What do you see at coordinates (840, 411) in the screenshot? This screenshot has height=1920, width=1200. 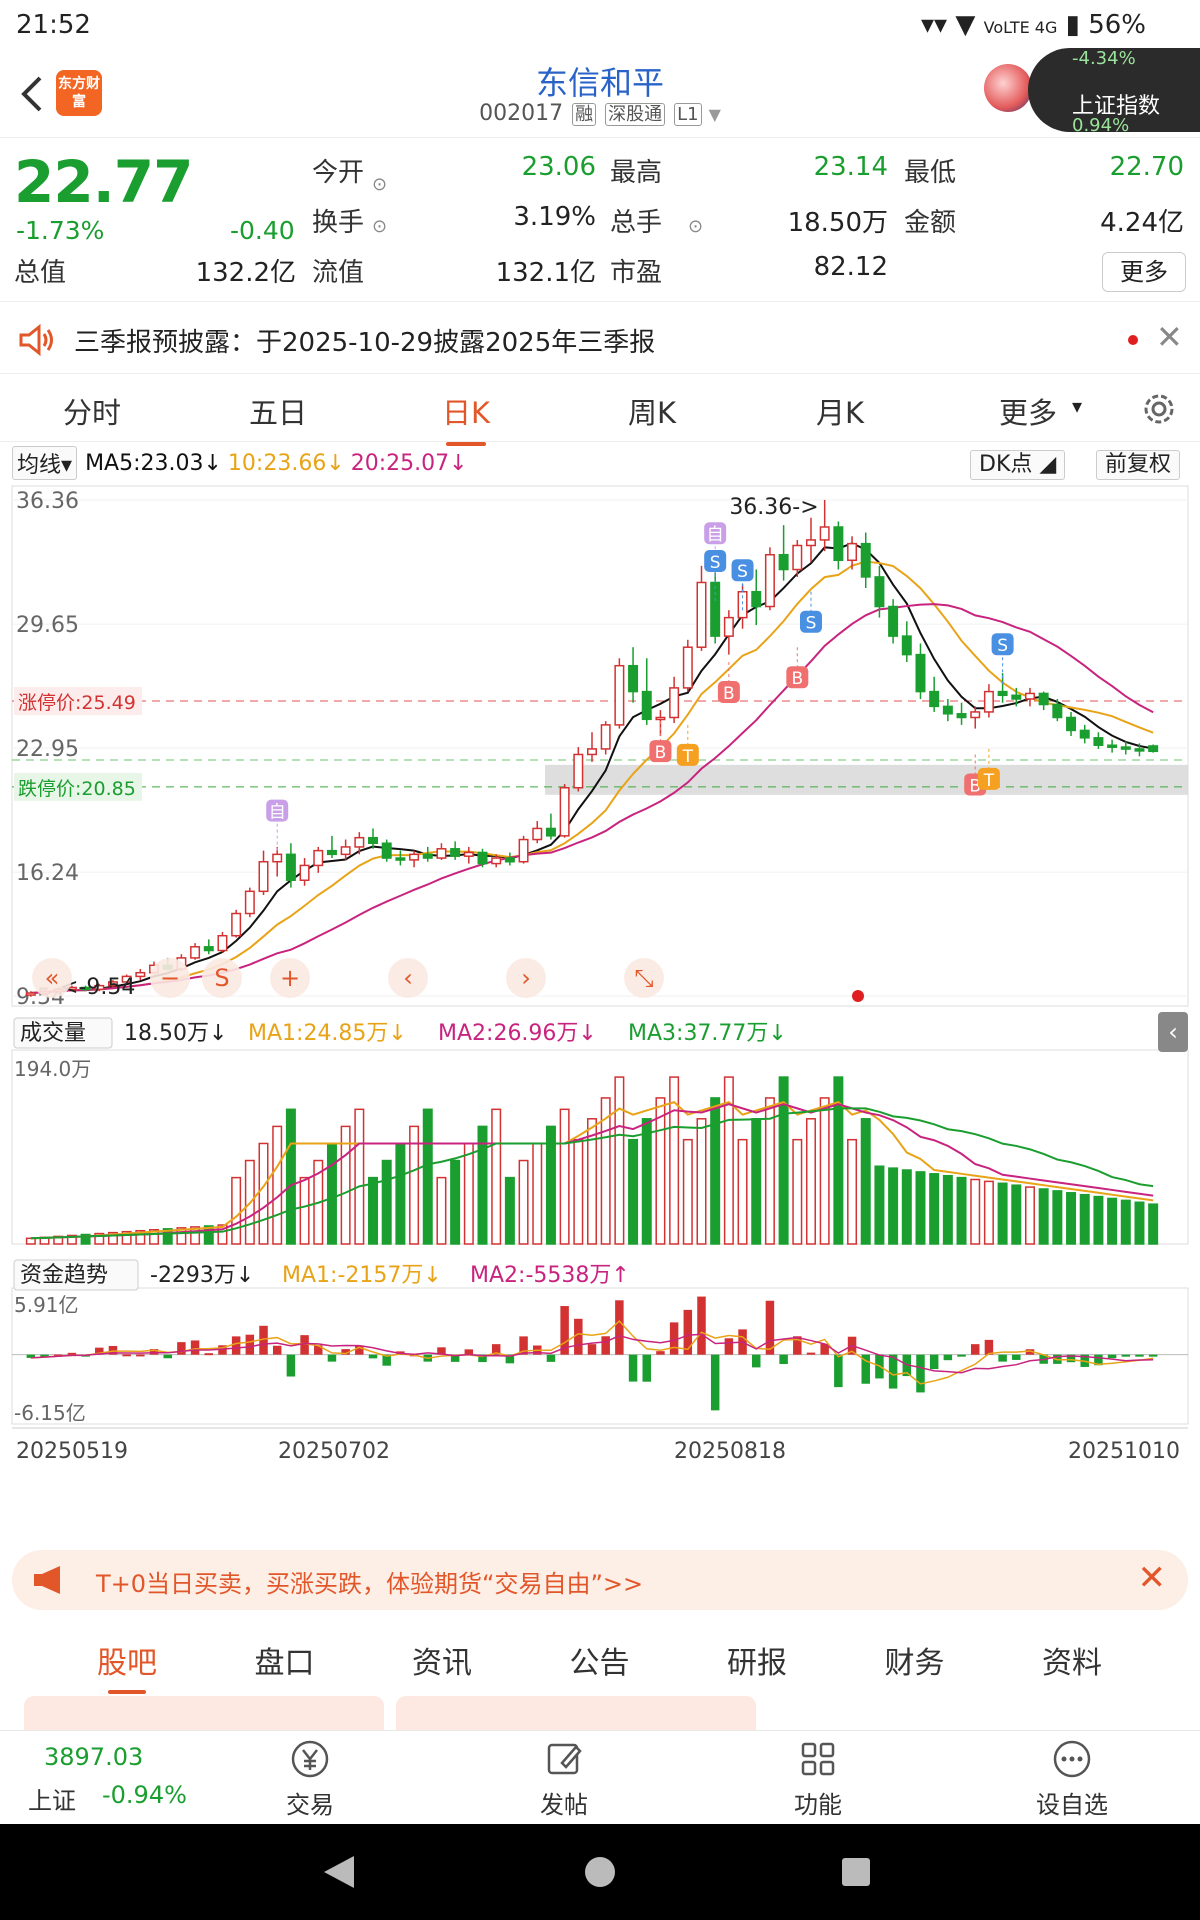 I see `tab-period: 月K` at bounding box center [840, 411].